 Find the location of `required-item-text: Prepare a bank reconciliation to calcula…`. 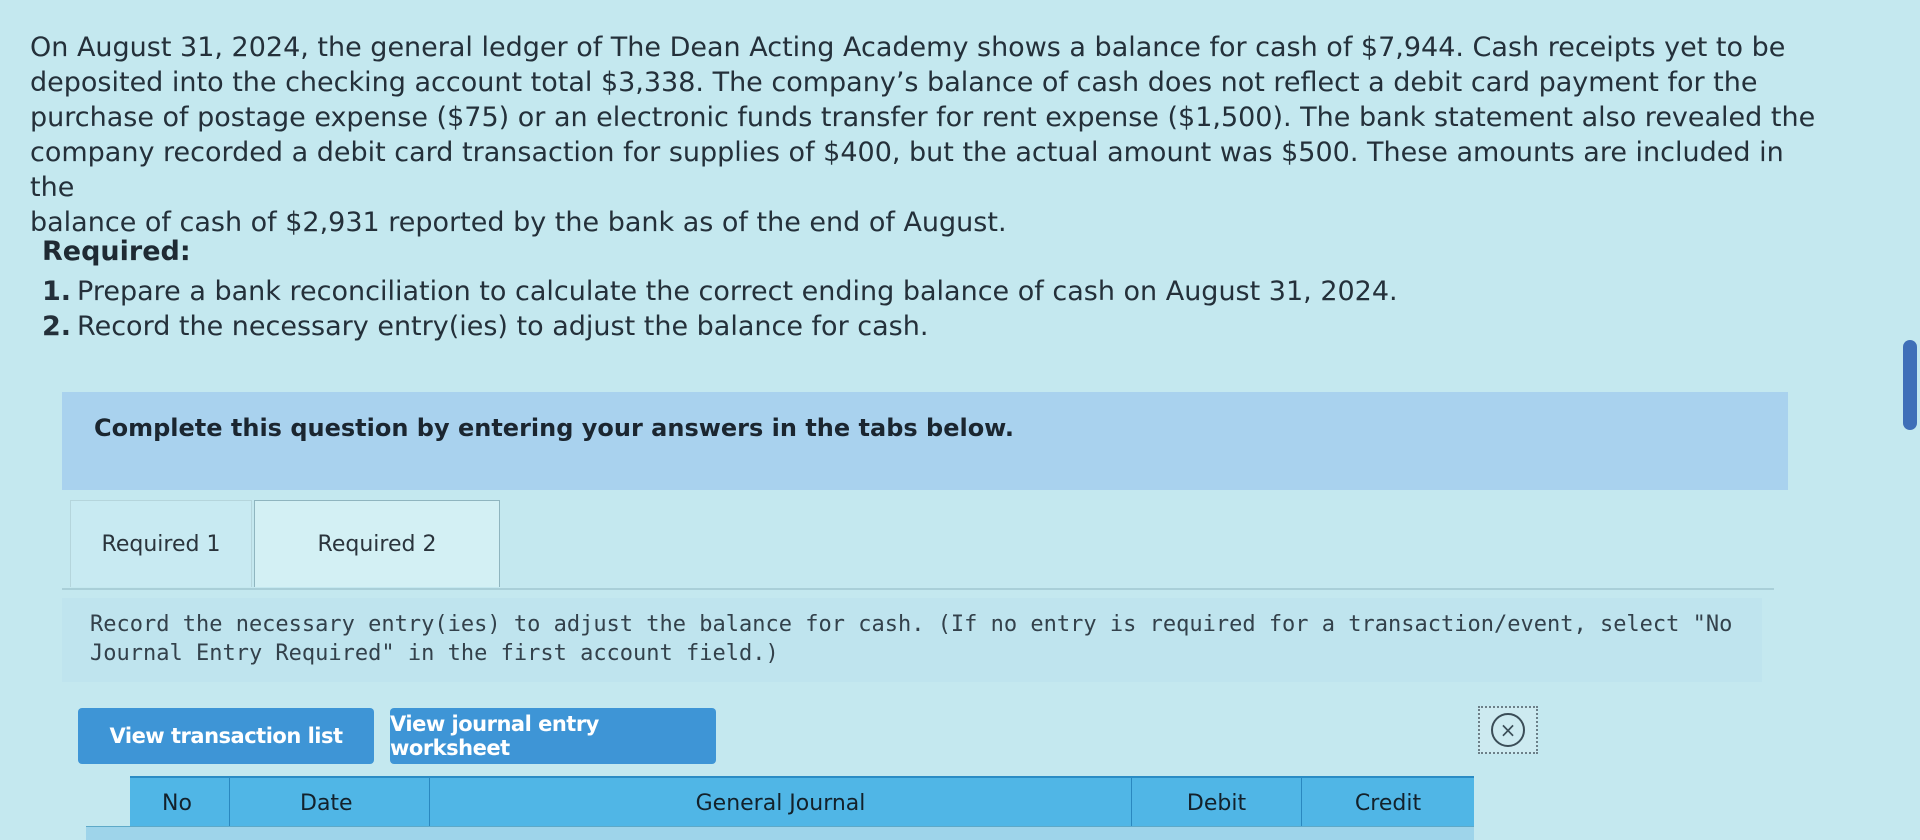

required-item-text: Prepare a bank reconciliation to calcula… is located at coordinates (737, 291).